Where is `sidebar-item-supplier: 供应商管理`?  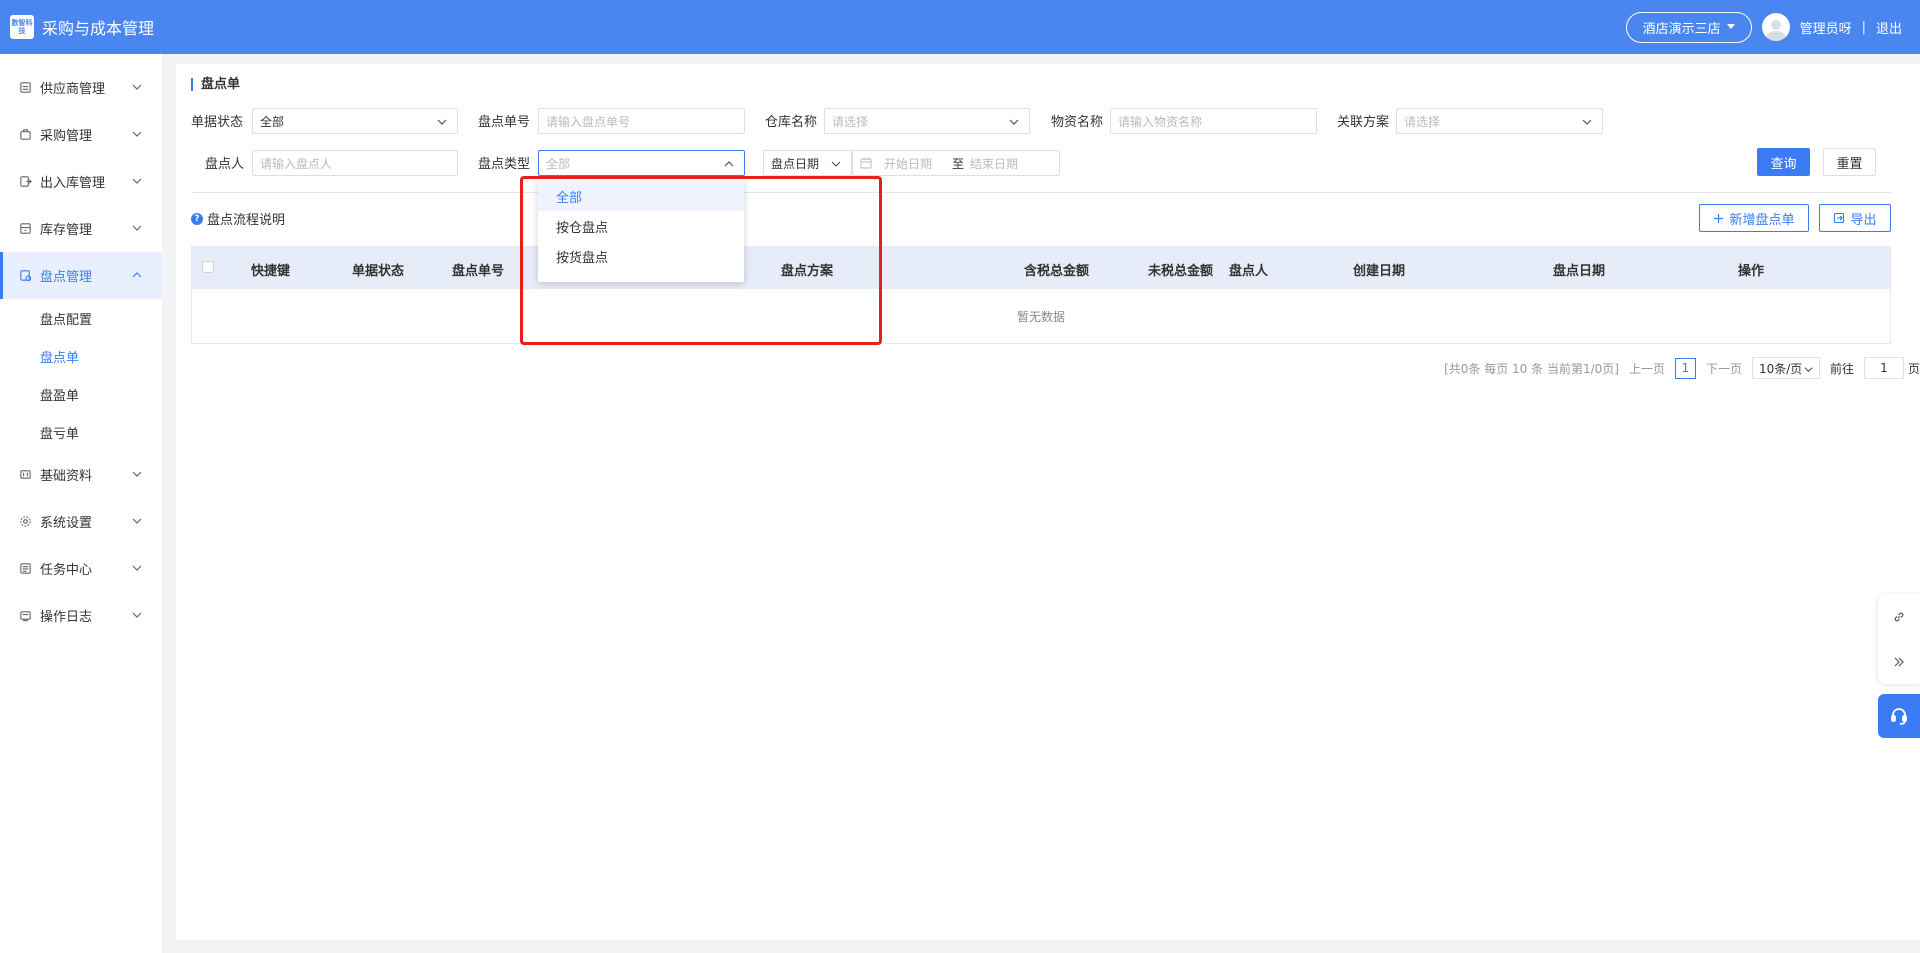
sidebar-item-supplier: 供应商管理 is located at coordinates (81, 87).